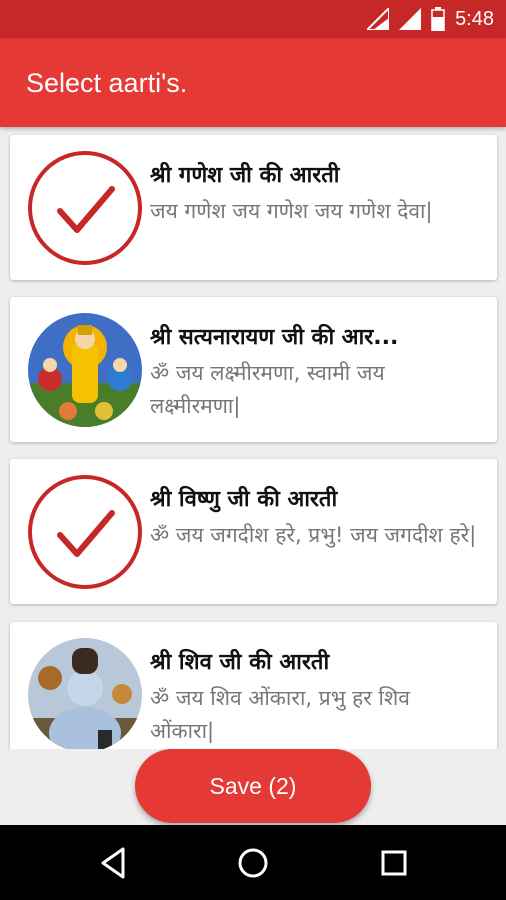  I want to click on save-bar: Save (2), so click(253, 787).